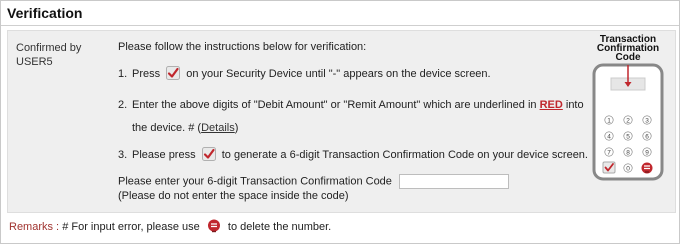 The height and width of the screenshot is (244, 680). What do you see at coordinates (123, 155) in the screenshot?
I see `step-number: 3.` at bounding box center [123, 155].